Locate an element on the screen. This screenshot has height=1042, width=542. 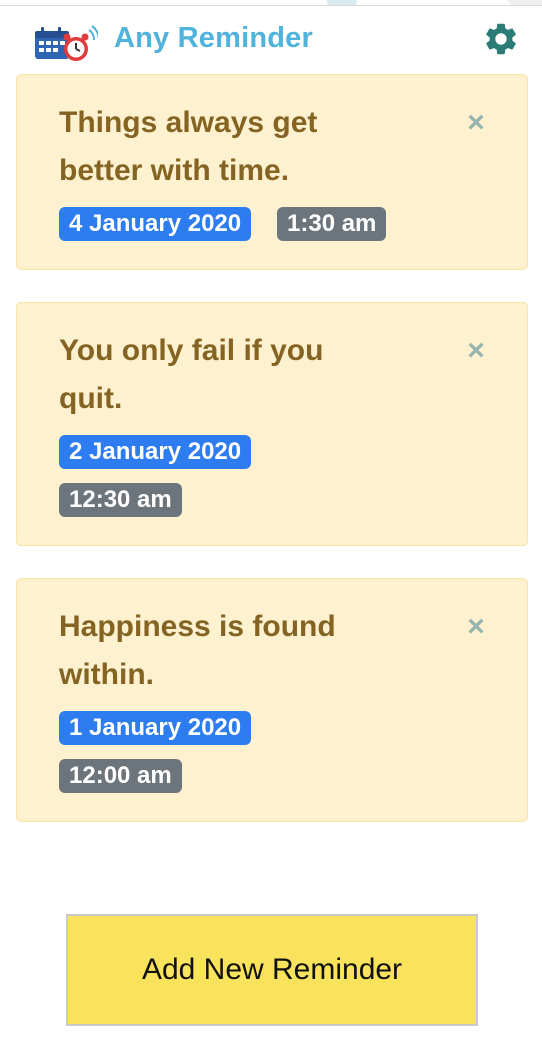
reminder-date-badge: 4 January 2020 is located at coordinates (155, 224).